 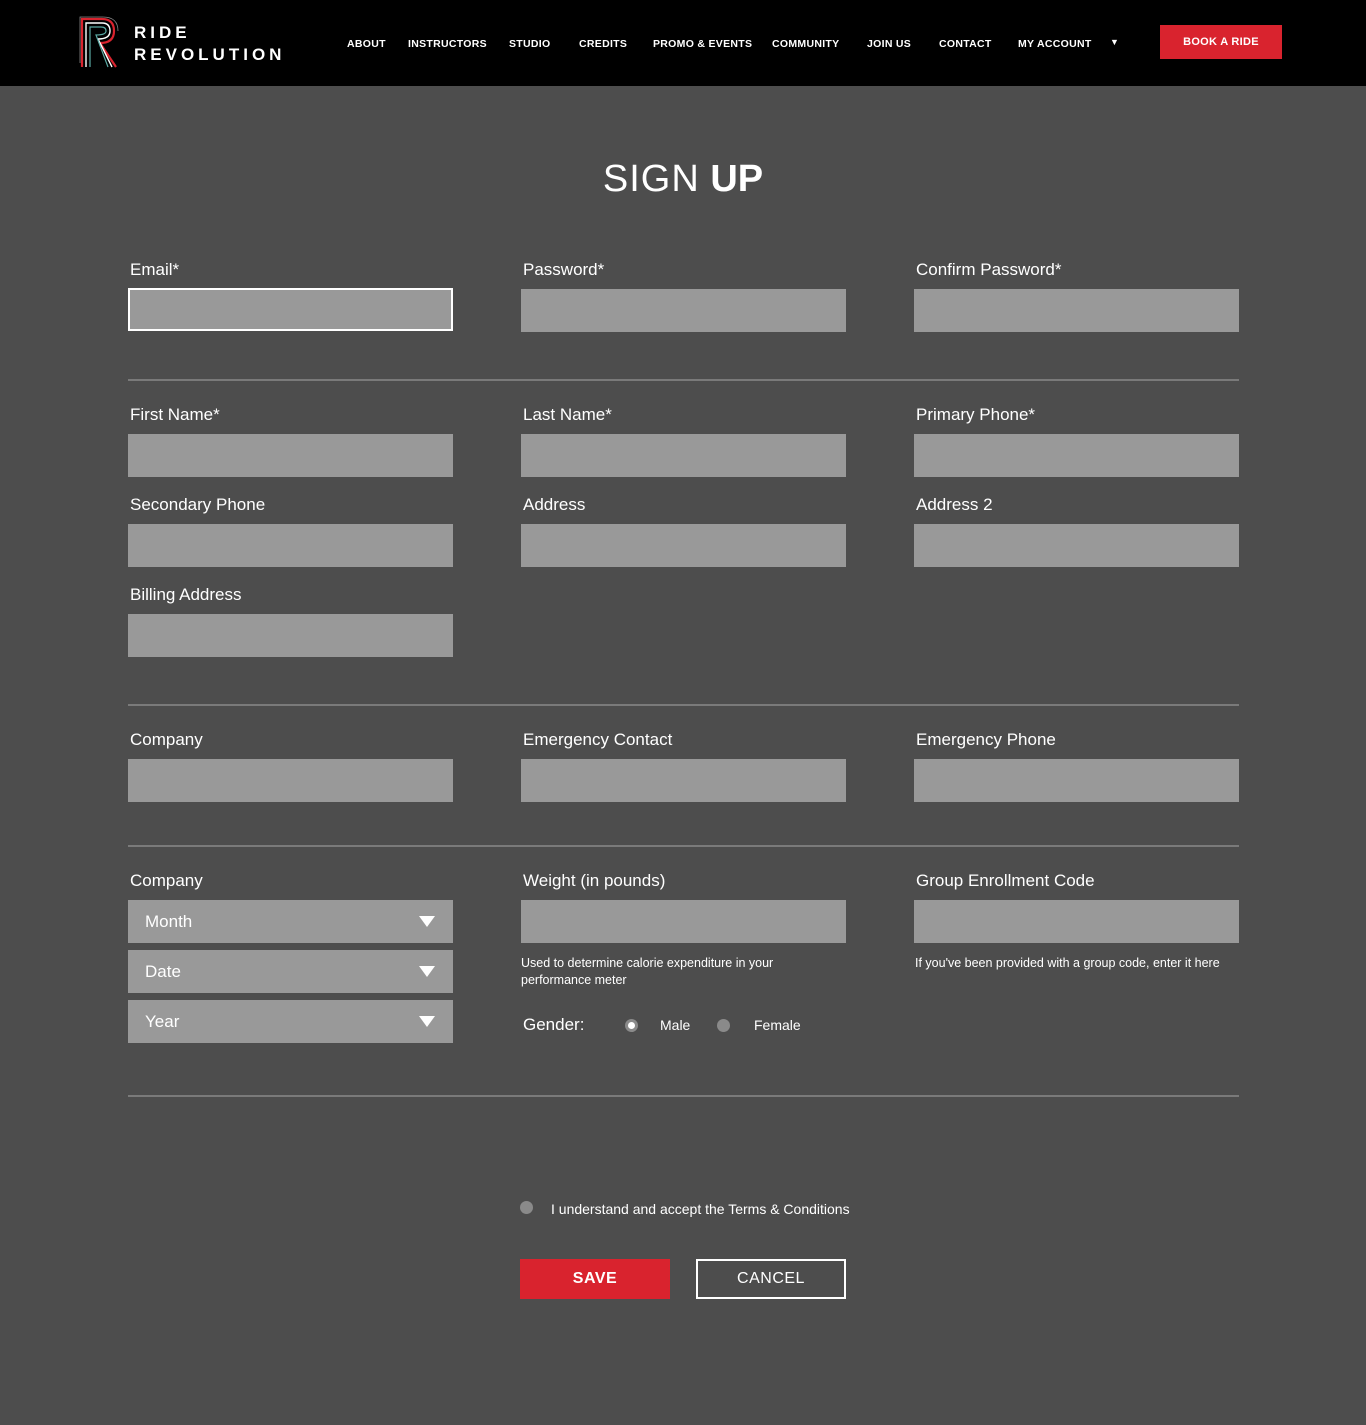 I want to click on emergency-phone-field, so click(x=1076, y=780).